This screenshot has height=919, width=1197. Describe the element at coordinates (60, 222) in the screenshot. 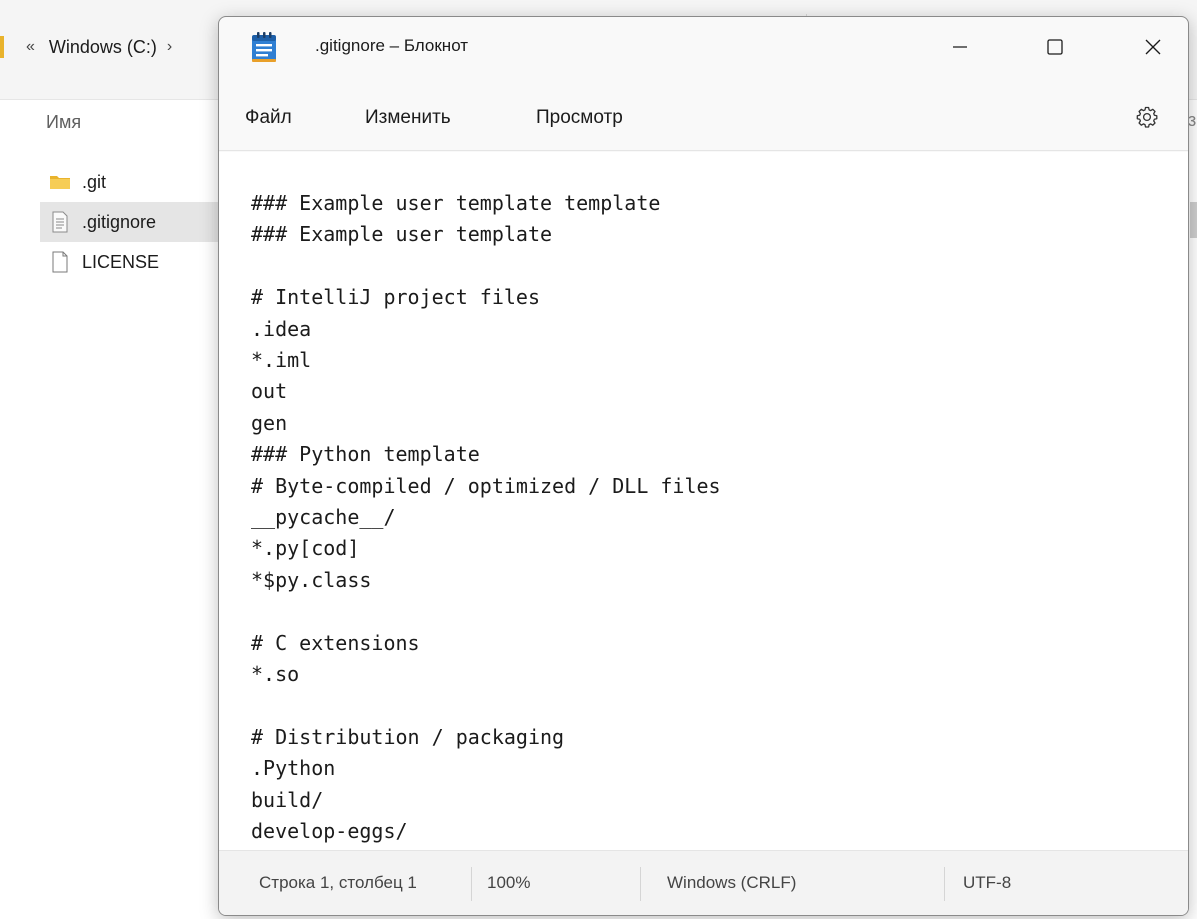

I see `text-file-icon` at that location.